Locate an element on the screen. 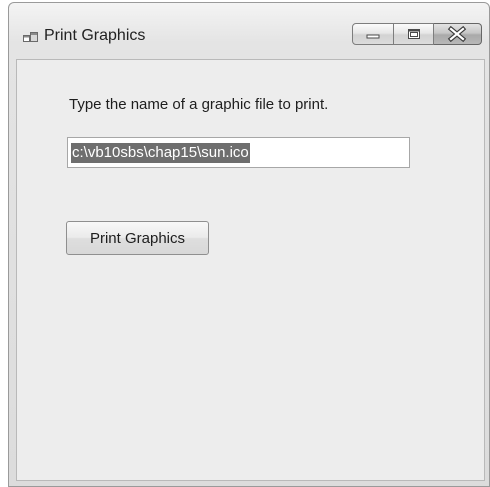 This screenshot has width=490, height=487. close-button is located at coordinates (458, 34).